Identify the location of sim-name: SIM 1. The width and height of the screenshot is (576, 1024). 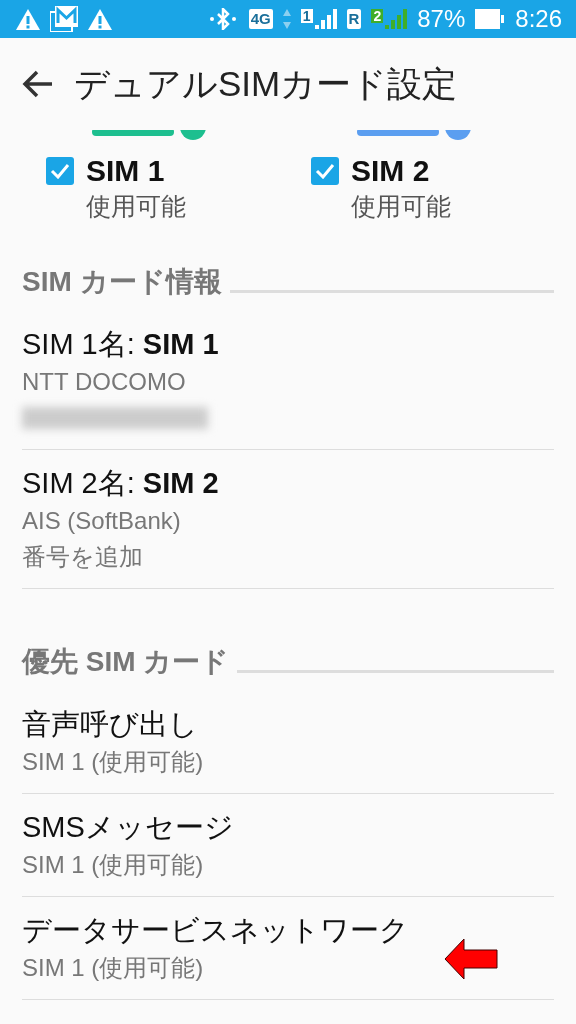
(125, 171).